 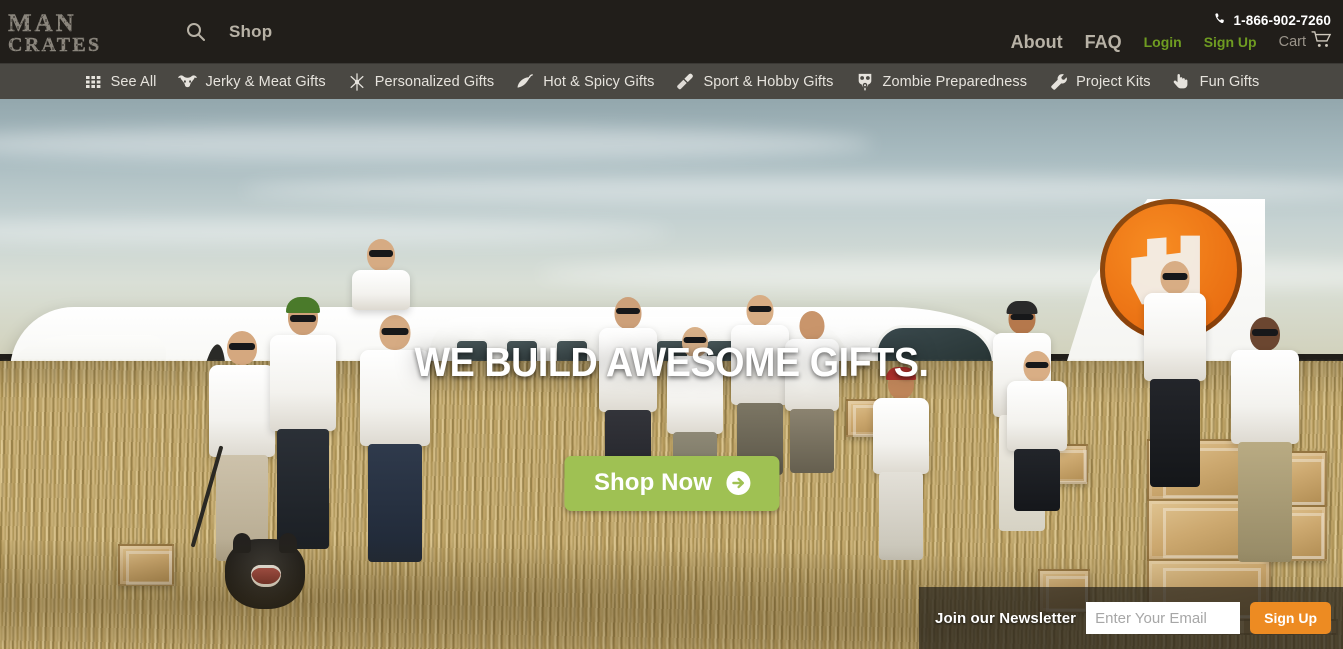 I want to click on hero-headline: WE BUILD AWESOME GIFTS., so click(x=671, y=362).